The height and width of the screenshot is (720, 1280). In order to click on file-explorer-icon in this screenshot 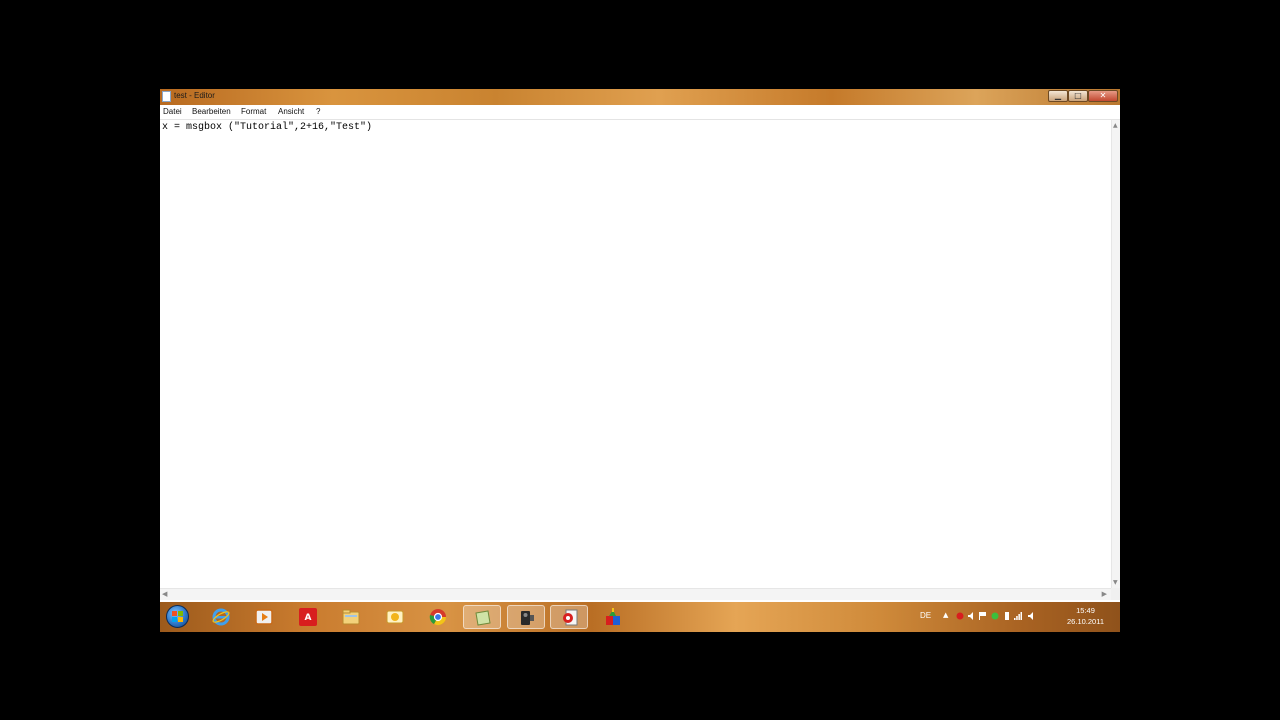, I will do `click(351, 617)`.